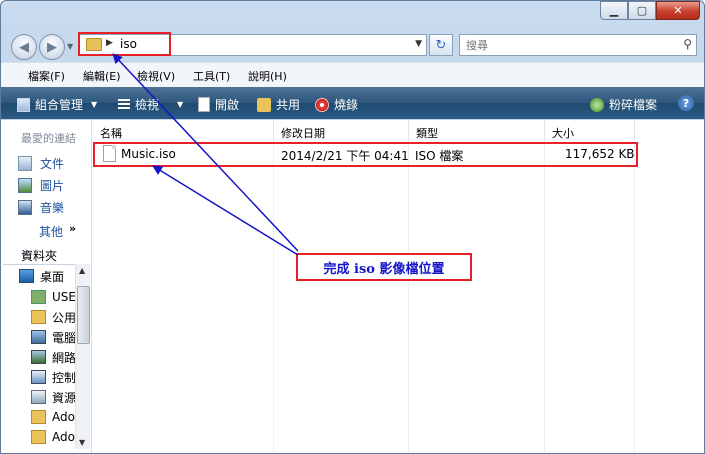  Describe the element at coordinates (597, 104) in the screenshot. I see `unpack-icon` at that location.